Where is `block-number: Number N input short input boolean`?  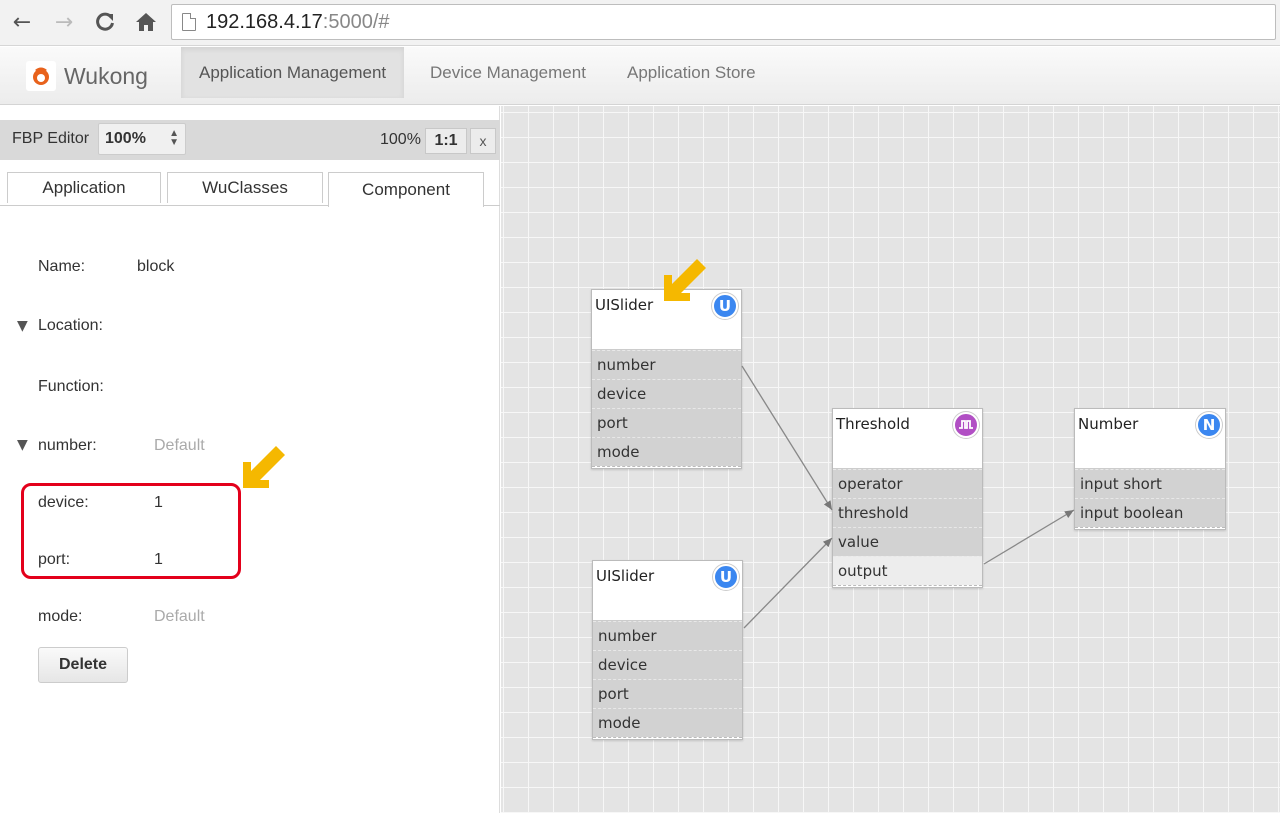
block-number: Number N input short input boolean is located at coordinates (1150, 469).